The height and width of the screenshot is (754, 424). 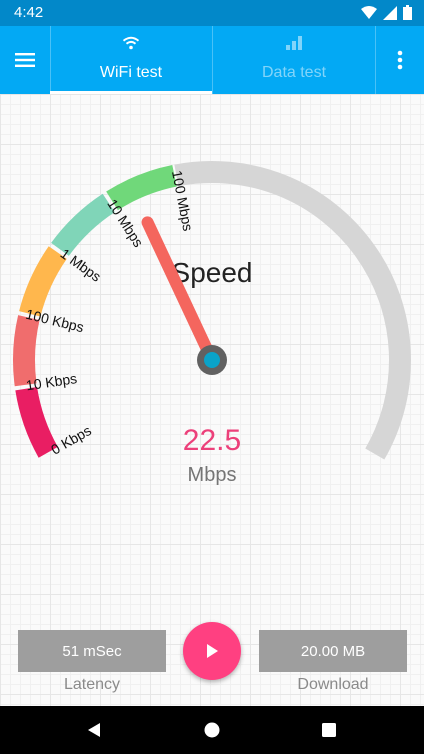 What do you see at coordinates (212, 13) in the screenshot?
I see `status-bar: 4:42` at bounding box center [212, 13].